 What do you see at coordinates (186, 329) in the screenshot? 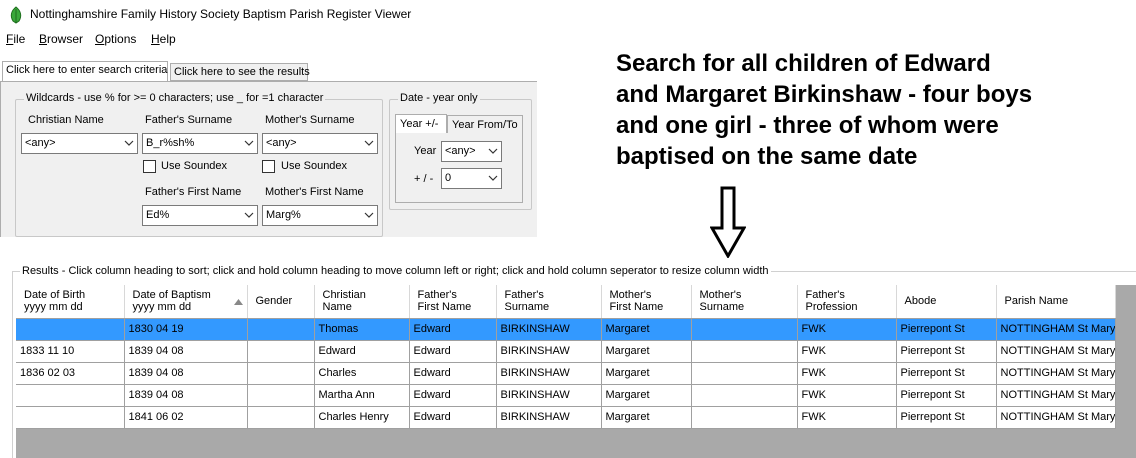
I see `table-cell: 1830 04 19` at bounding box center [186, 329].